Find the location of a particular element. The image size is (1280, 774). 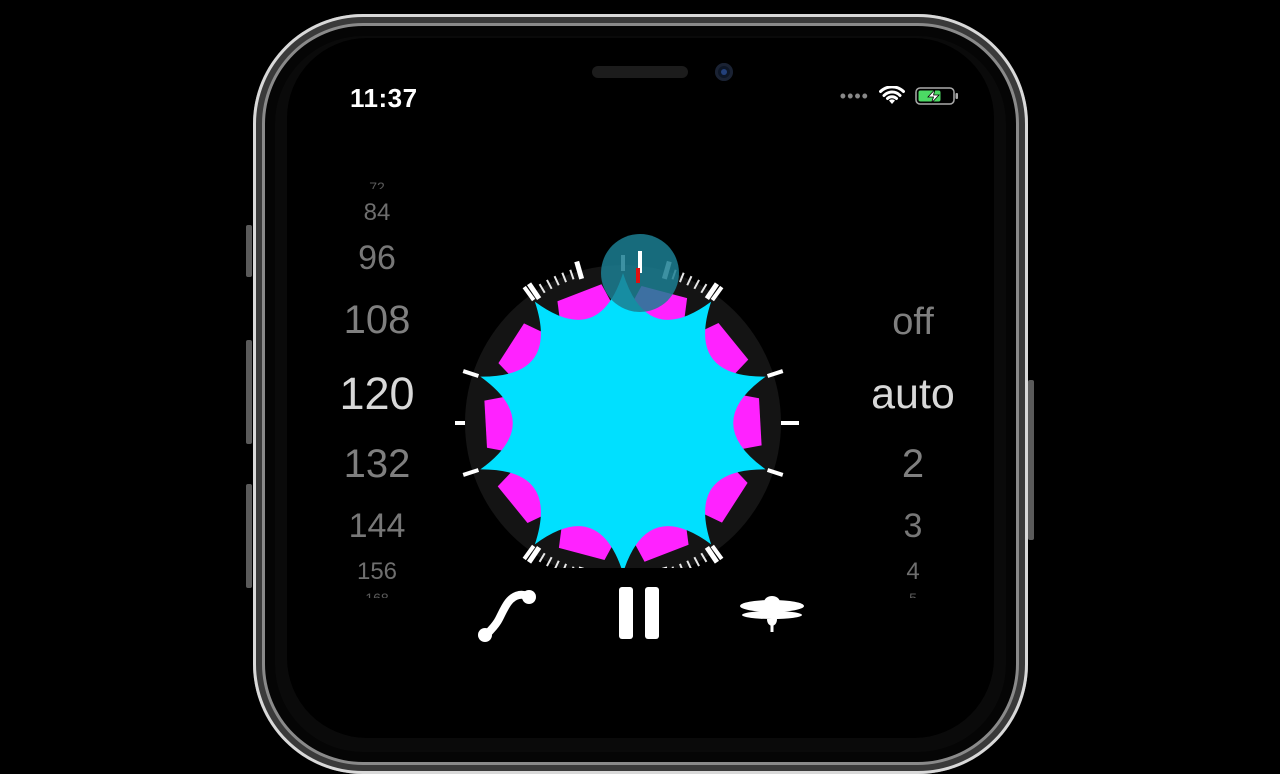

front-camera is located at coordinates (724, 72).